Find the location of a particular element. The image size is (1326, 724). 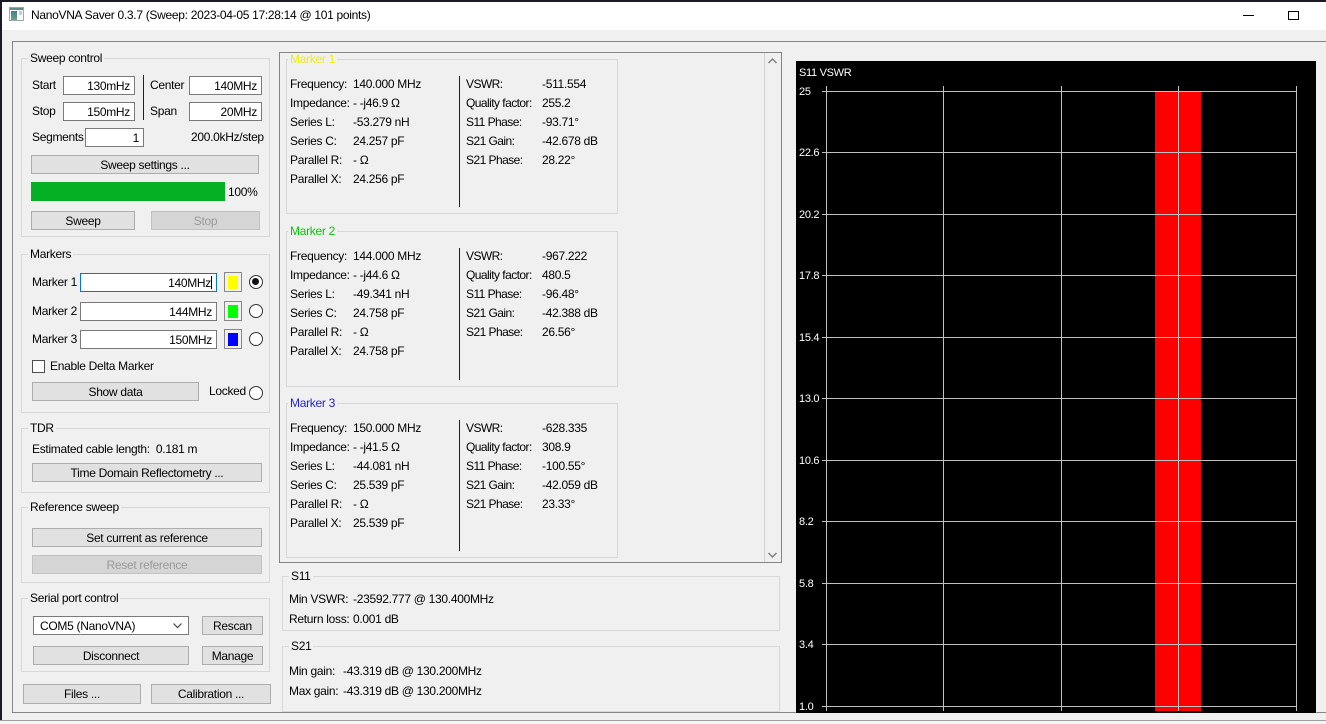

svg-text: 25 is located at coordinates (805, 92).